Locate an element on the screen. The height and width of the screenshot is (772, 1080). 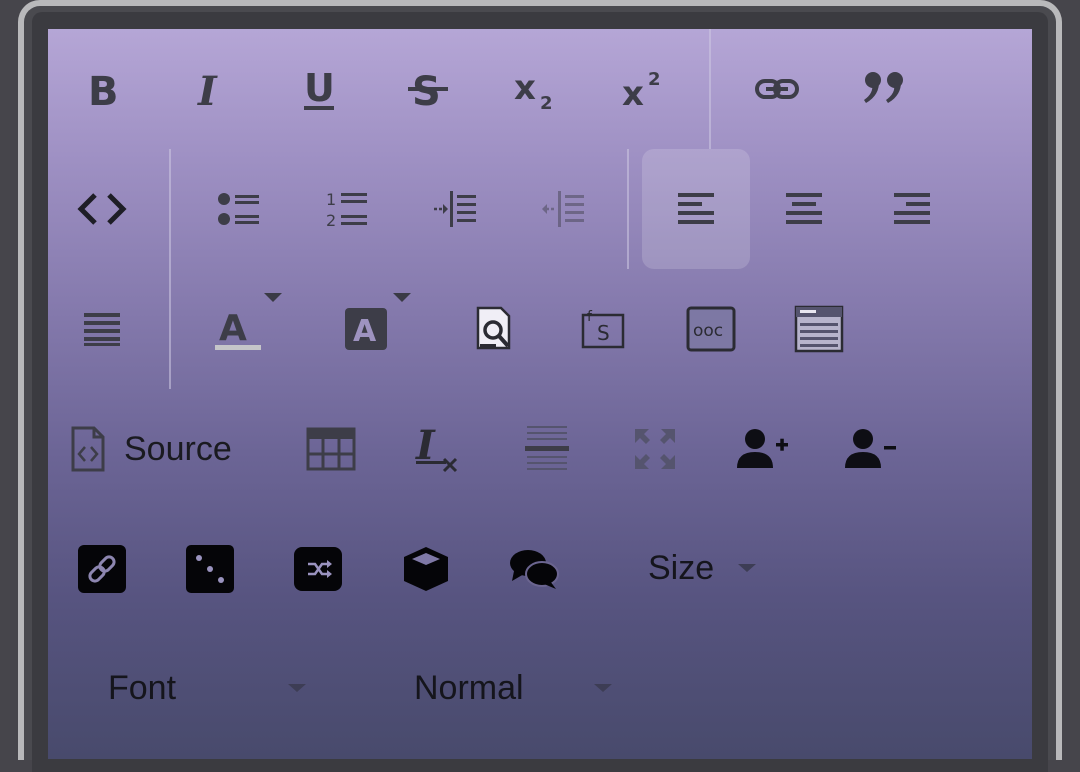
dice-icon is located at coordinates (210, 569).